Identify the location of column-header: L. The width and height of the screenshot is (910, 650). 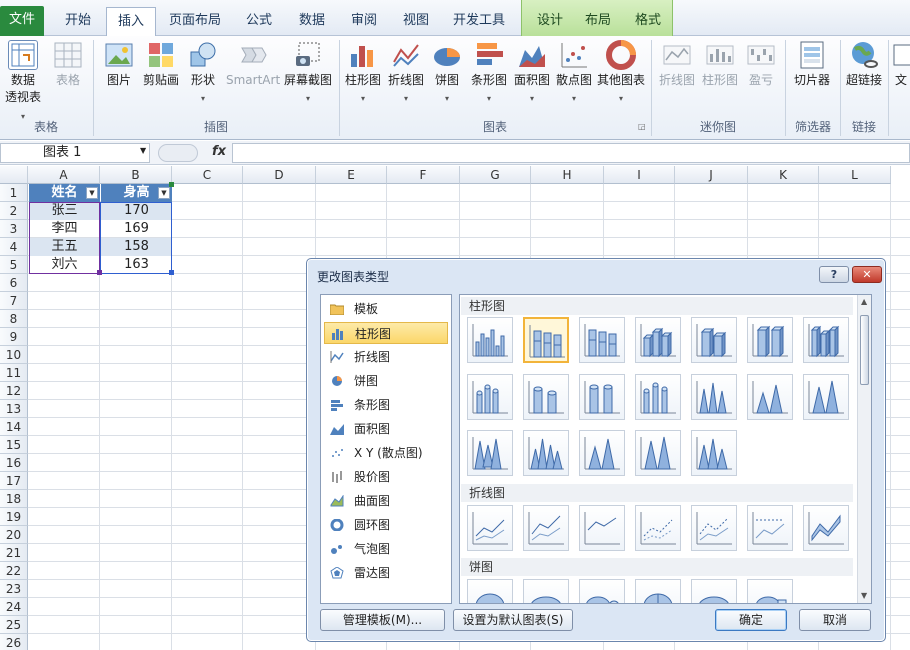
(855, 175).